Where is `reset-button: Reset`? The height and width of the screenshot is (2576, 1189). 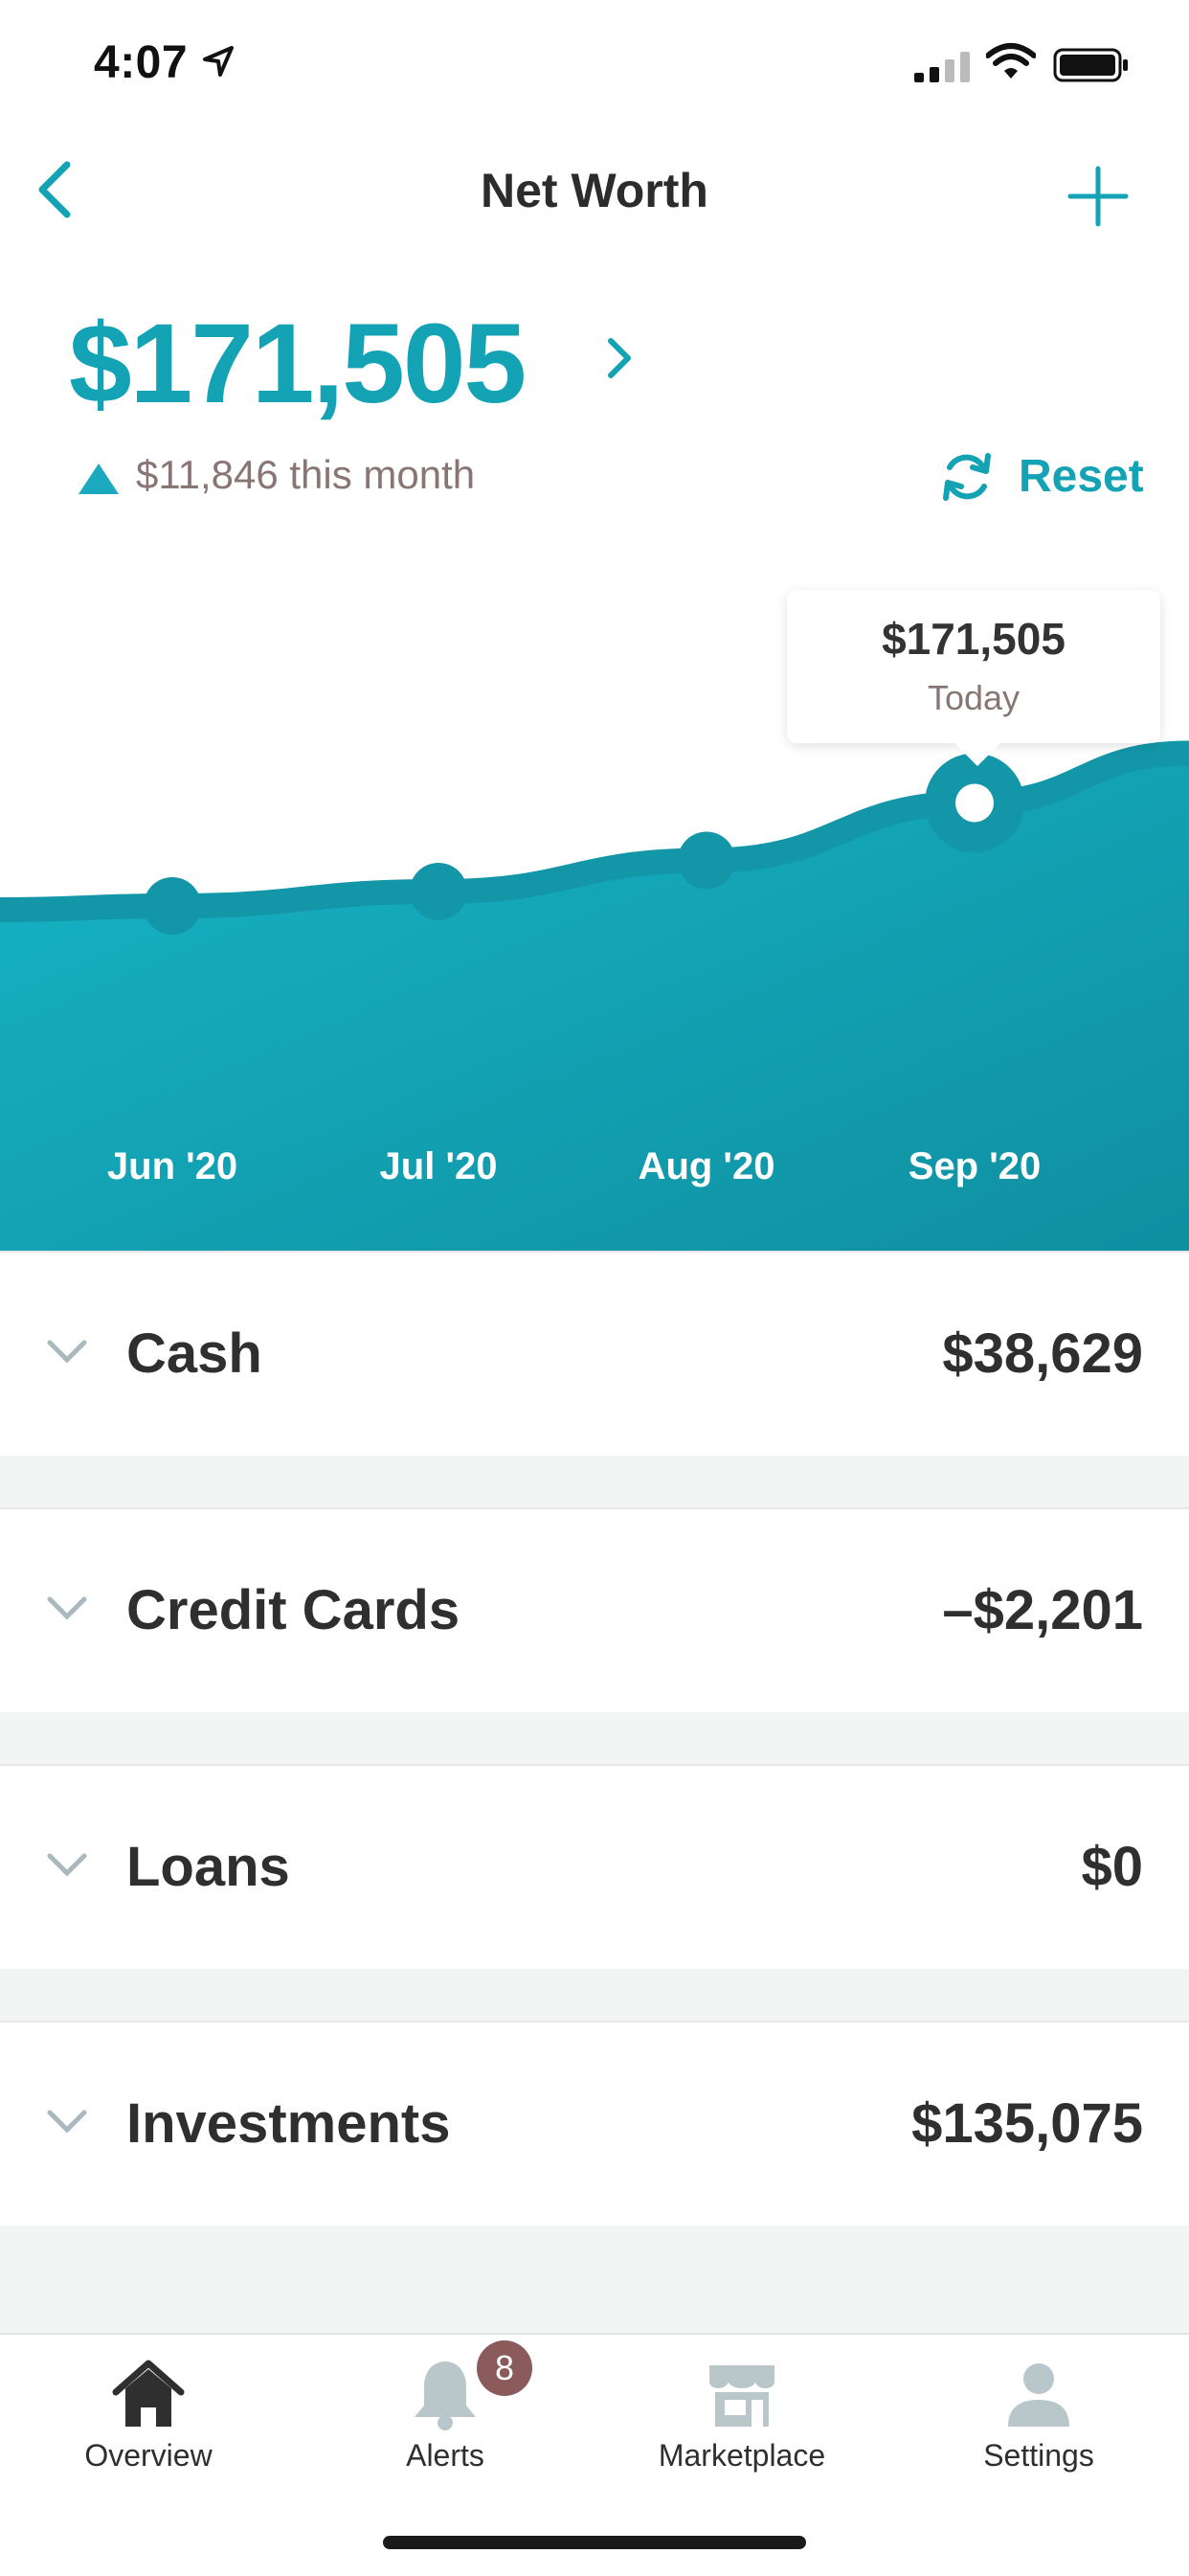
reset-button: Reset is located at coordinates (1041, 477).